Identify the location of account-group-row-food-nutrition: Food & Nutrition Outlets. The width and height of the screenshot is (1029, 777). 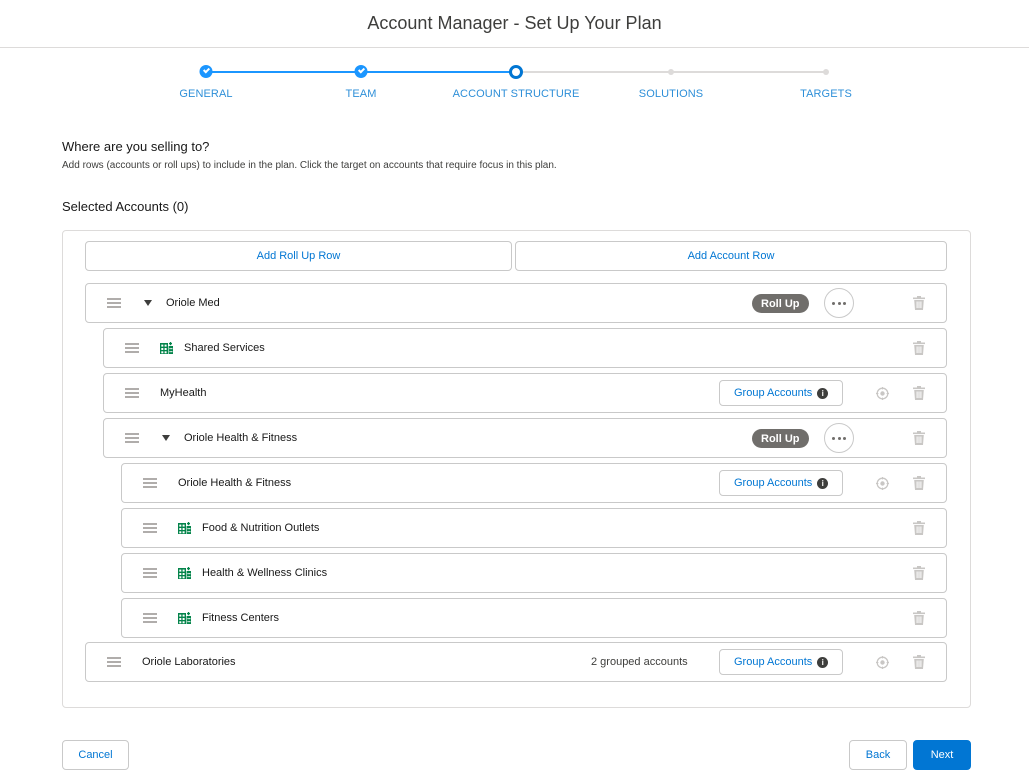
(534, 528).